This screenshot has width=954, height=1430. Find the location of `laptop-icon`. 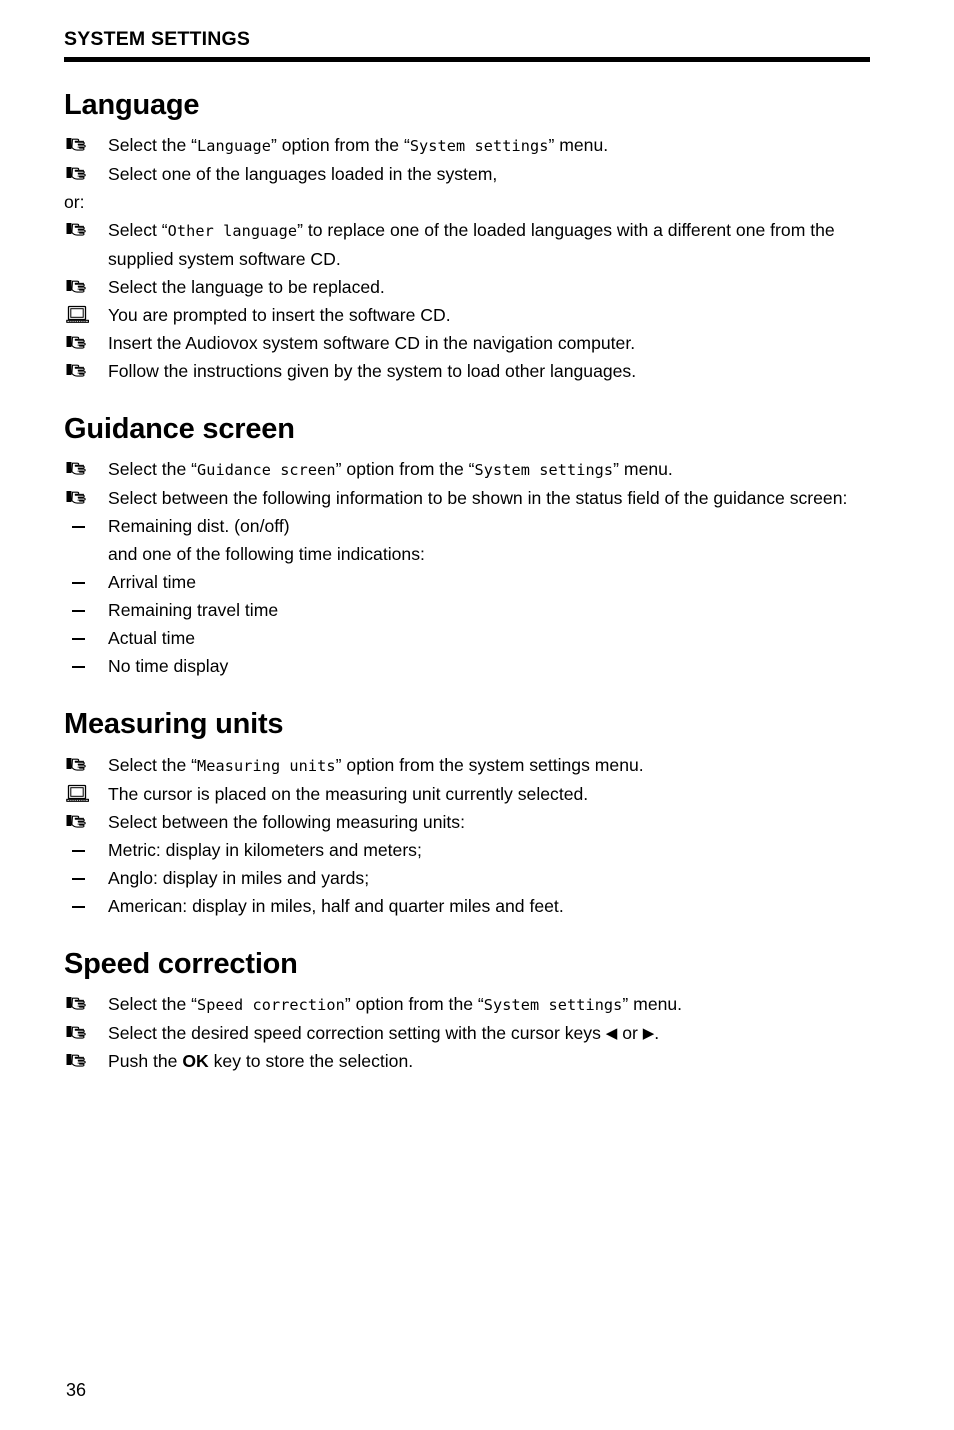

laptop-icon is located at coordinates (78, 794).